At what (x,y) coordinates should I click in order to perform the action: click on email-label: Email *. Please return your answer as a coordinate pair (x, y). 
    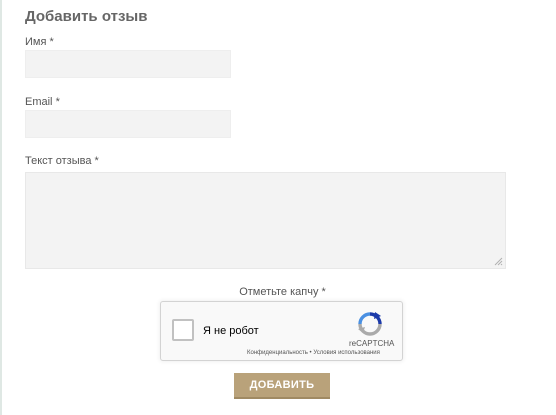
    Looking at the image, I should click on (42, 102).